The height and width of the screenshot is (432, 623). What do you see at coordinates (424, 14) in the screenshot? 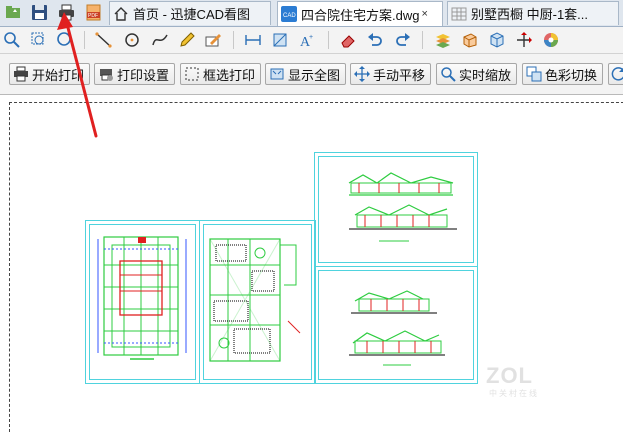
I see `close-icon: ×` at bounding box center [424, 14].